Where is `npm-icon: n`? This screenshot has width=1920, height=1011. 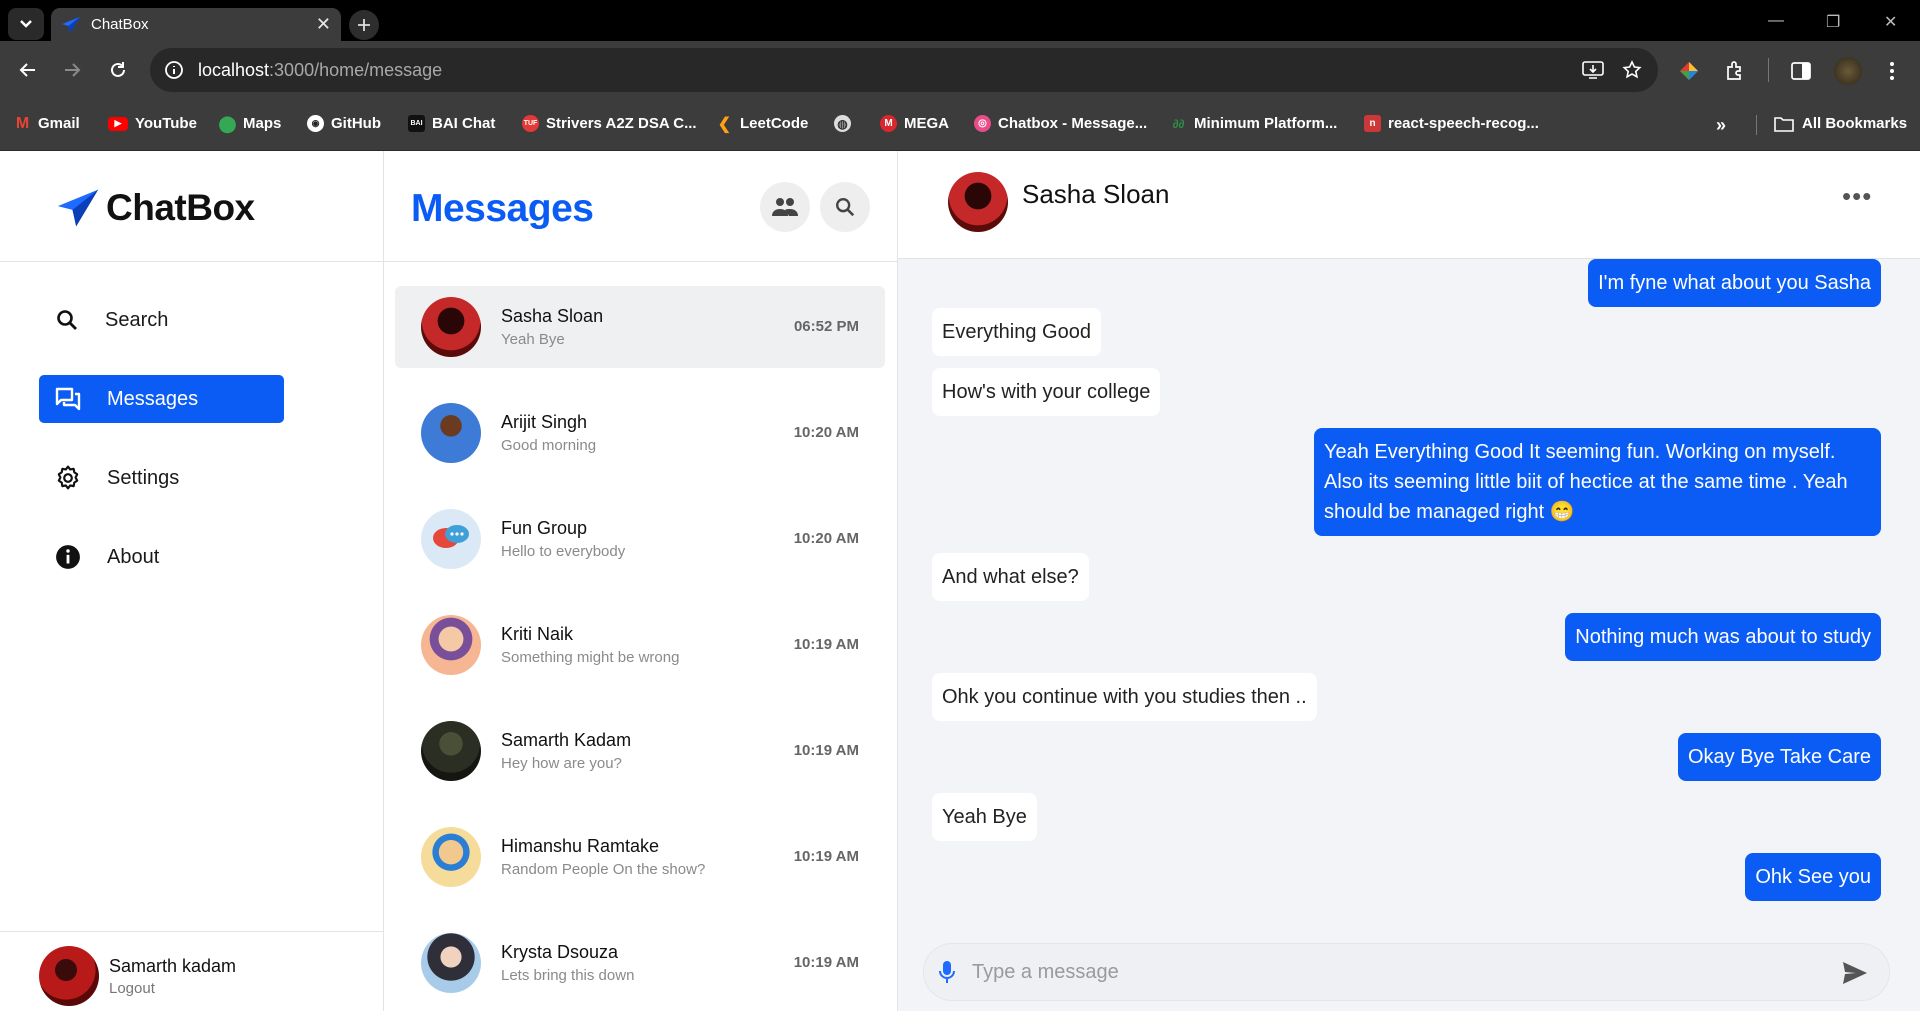
npm-icon: n is located at coordinates (1372, 123).